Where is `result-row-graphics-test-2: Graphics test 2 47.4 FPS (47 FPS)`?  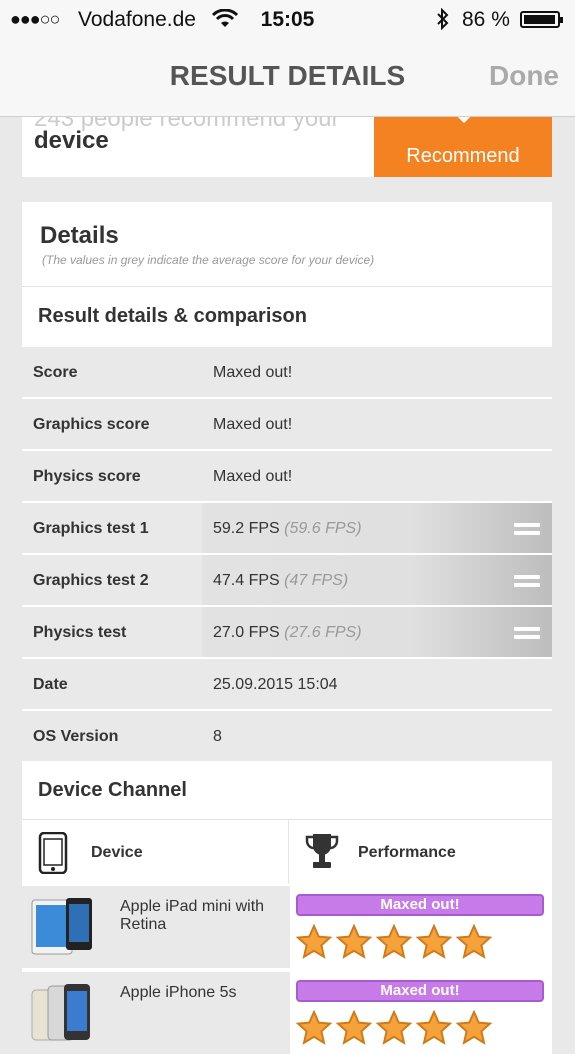 result-row-graphics-test-2: Graphics test 2 47.4 FPS (47 FPS) is located at coordinates (287, 580).